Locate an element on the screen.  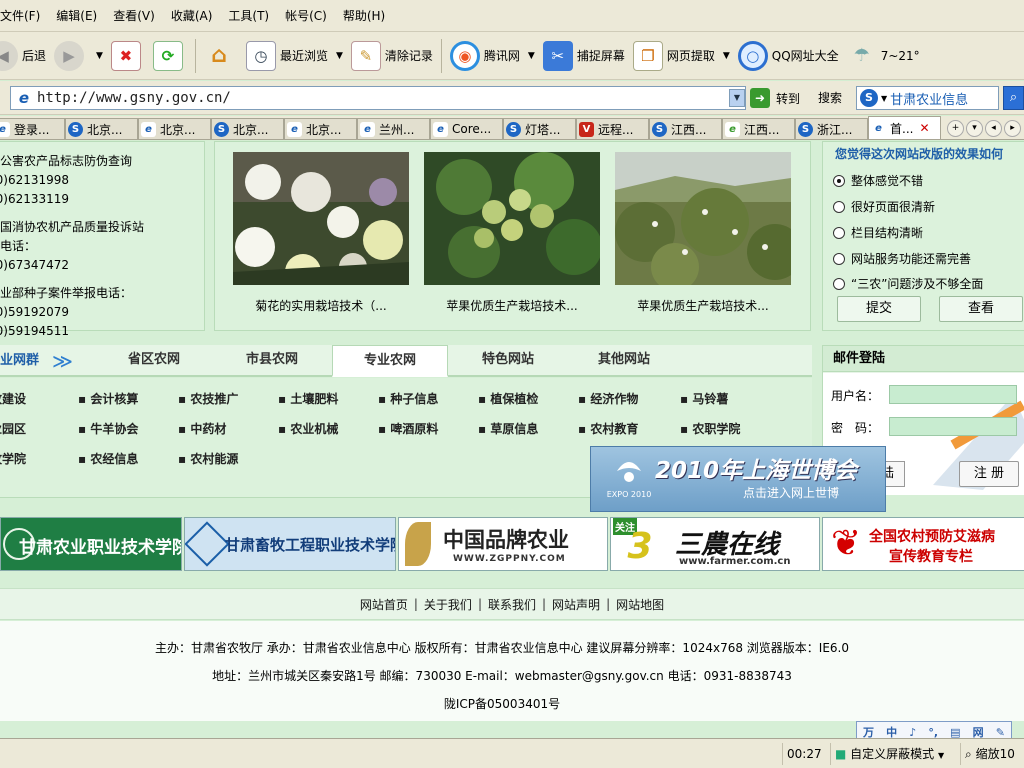
ime-punct-icon: °, is located at coordinates (933, 732).